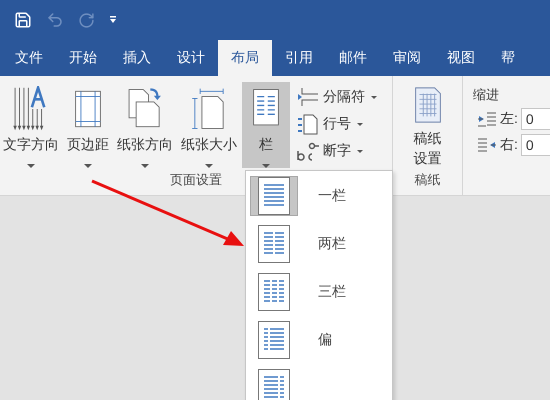 This screenshot has width=550, height=400. What do you see at coordinates (245, 58) in the screenshot?
I see `ribbon-tab: 布局` at bounding box center [245, 58].